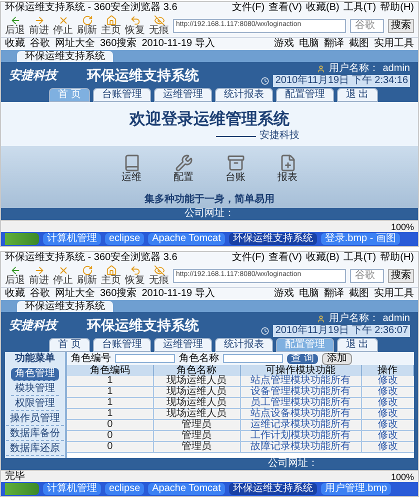 This screenshot has height=500, width=419. I want to click on nav-tab: 配置管理, so click(305, 95).